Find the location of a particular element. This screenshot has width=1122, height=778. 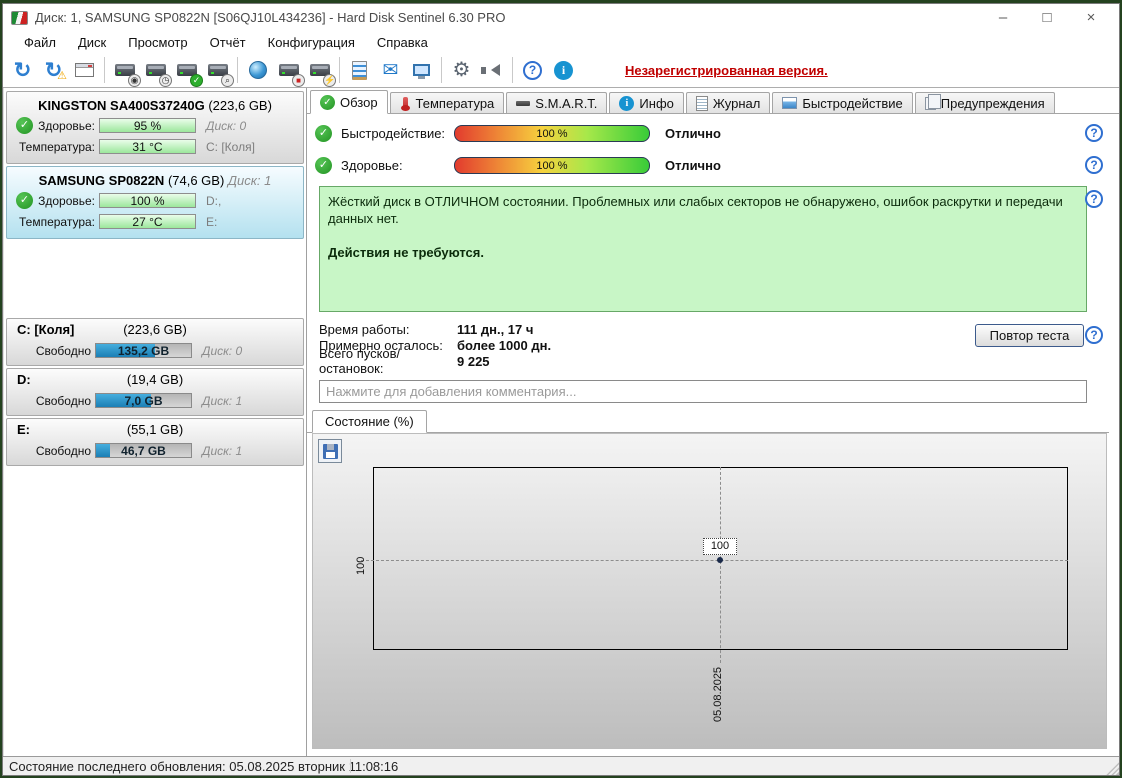

tab-smart: S.M.A.R.T. is located at coordinates (557, 102).